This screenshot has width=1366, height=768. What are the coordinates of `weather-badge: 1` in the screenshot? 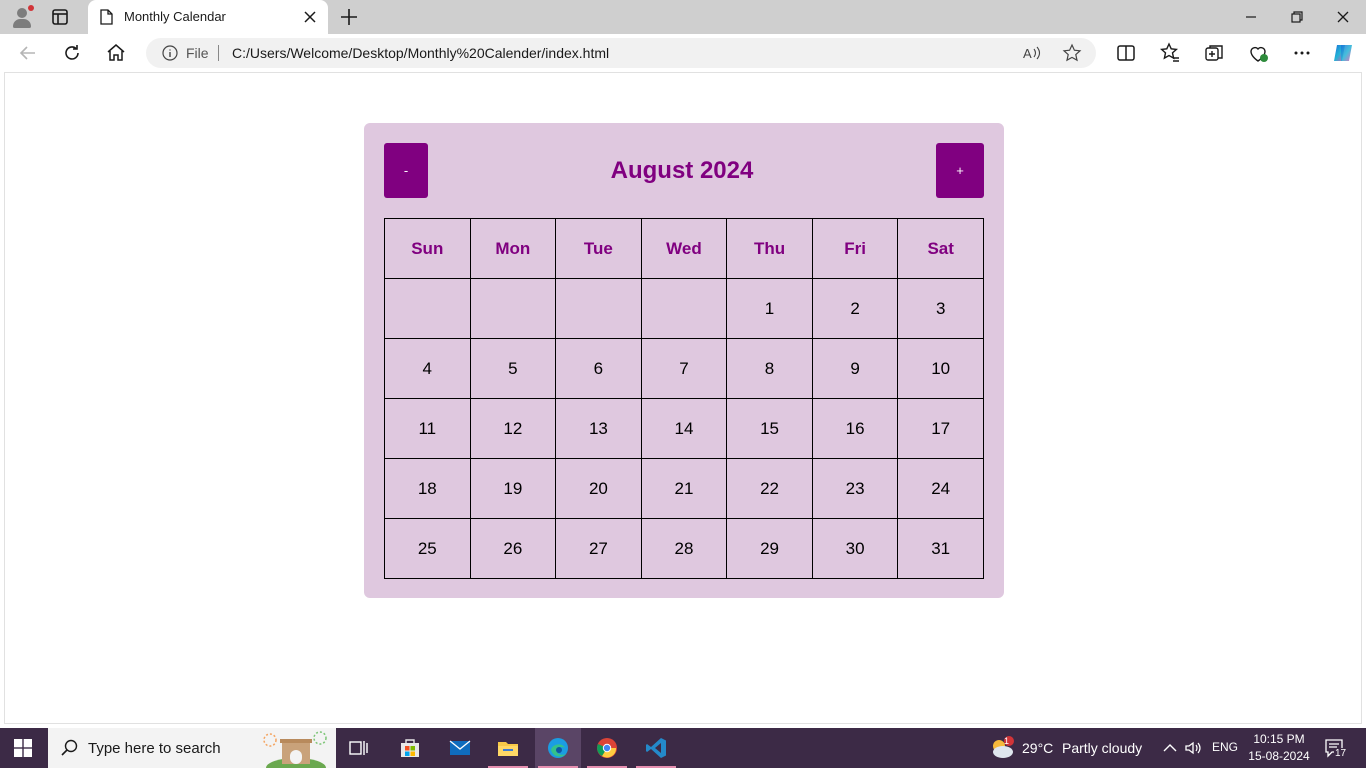 It's located at (1007, 741).